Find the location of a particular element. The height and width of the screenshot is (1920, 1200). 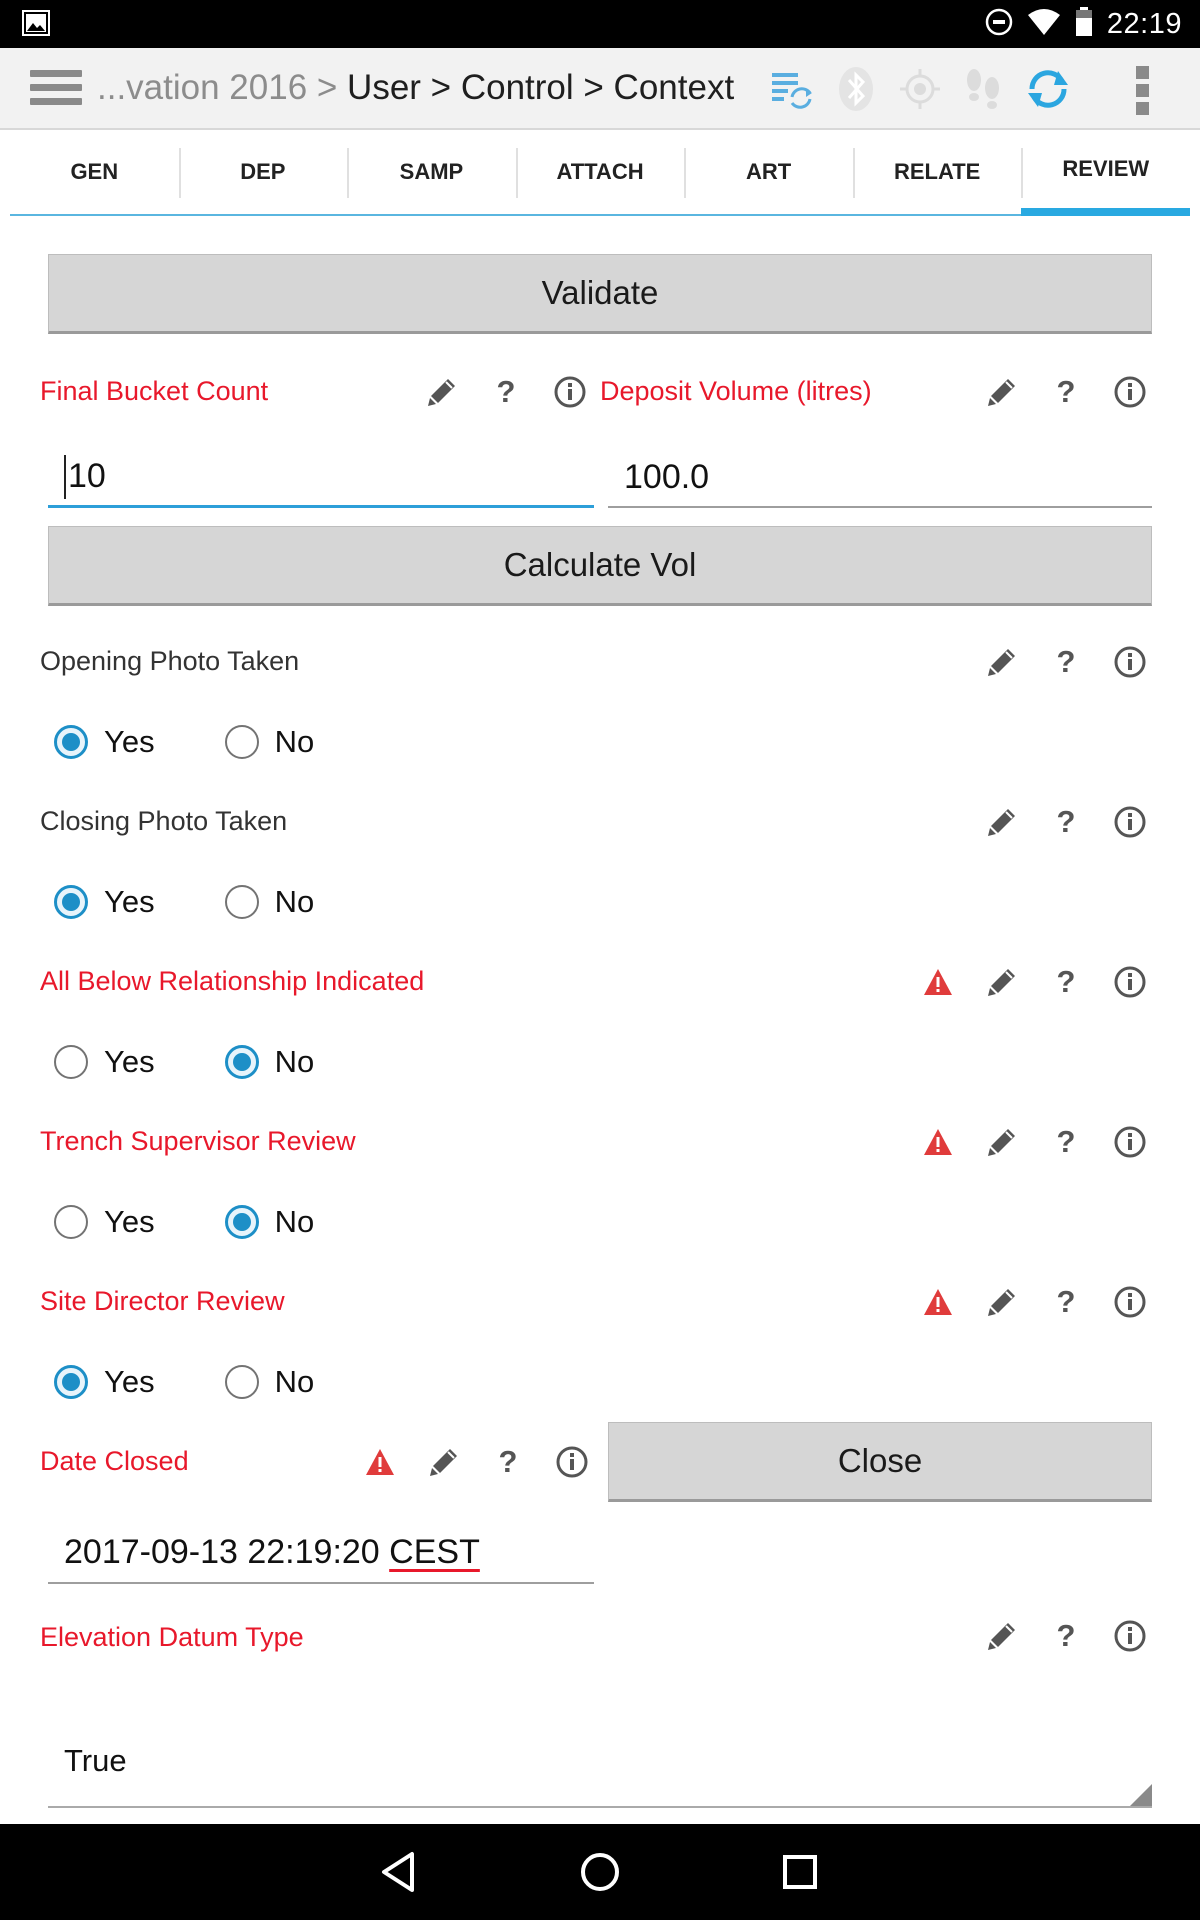

tab-bar: GEN DEP SAMP ATTACH ART RELATE REVIEW is located at coordinates (600, 173).